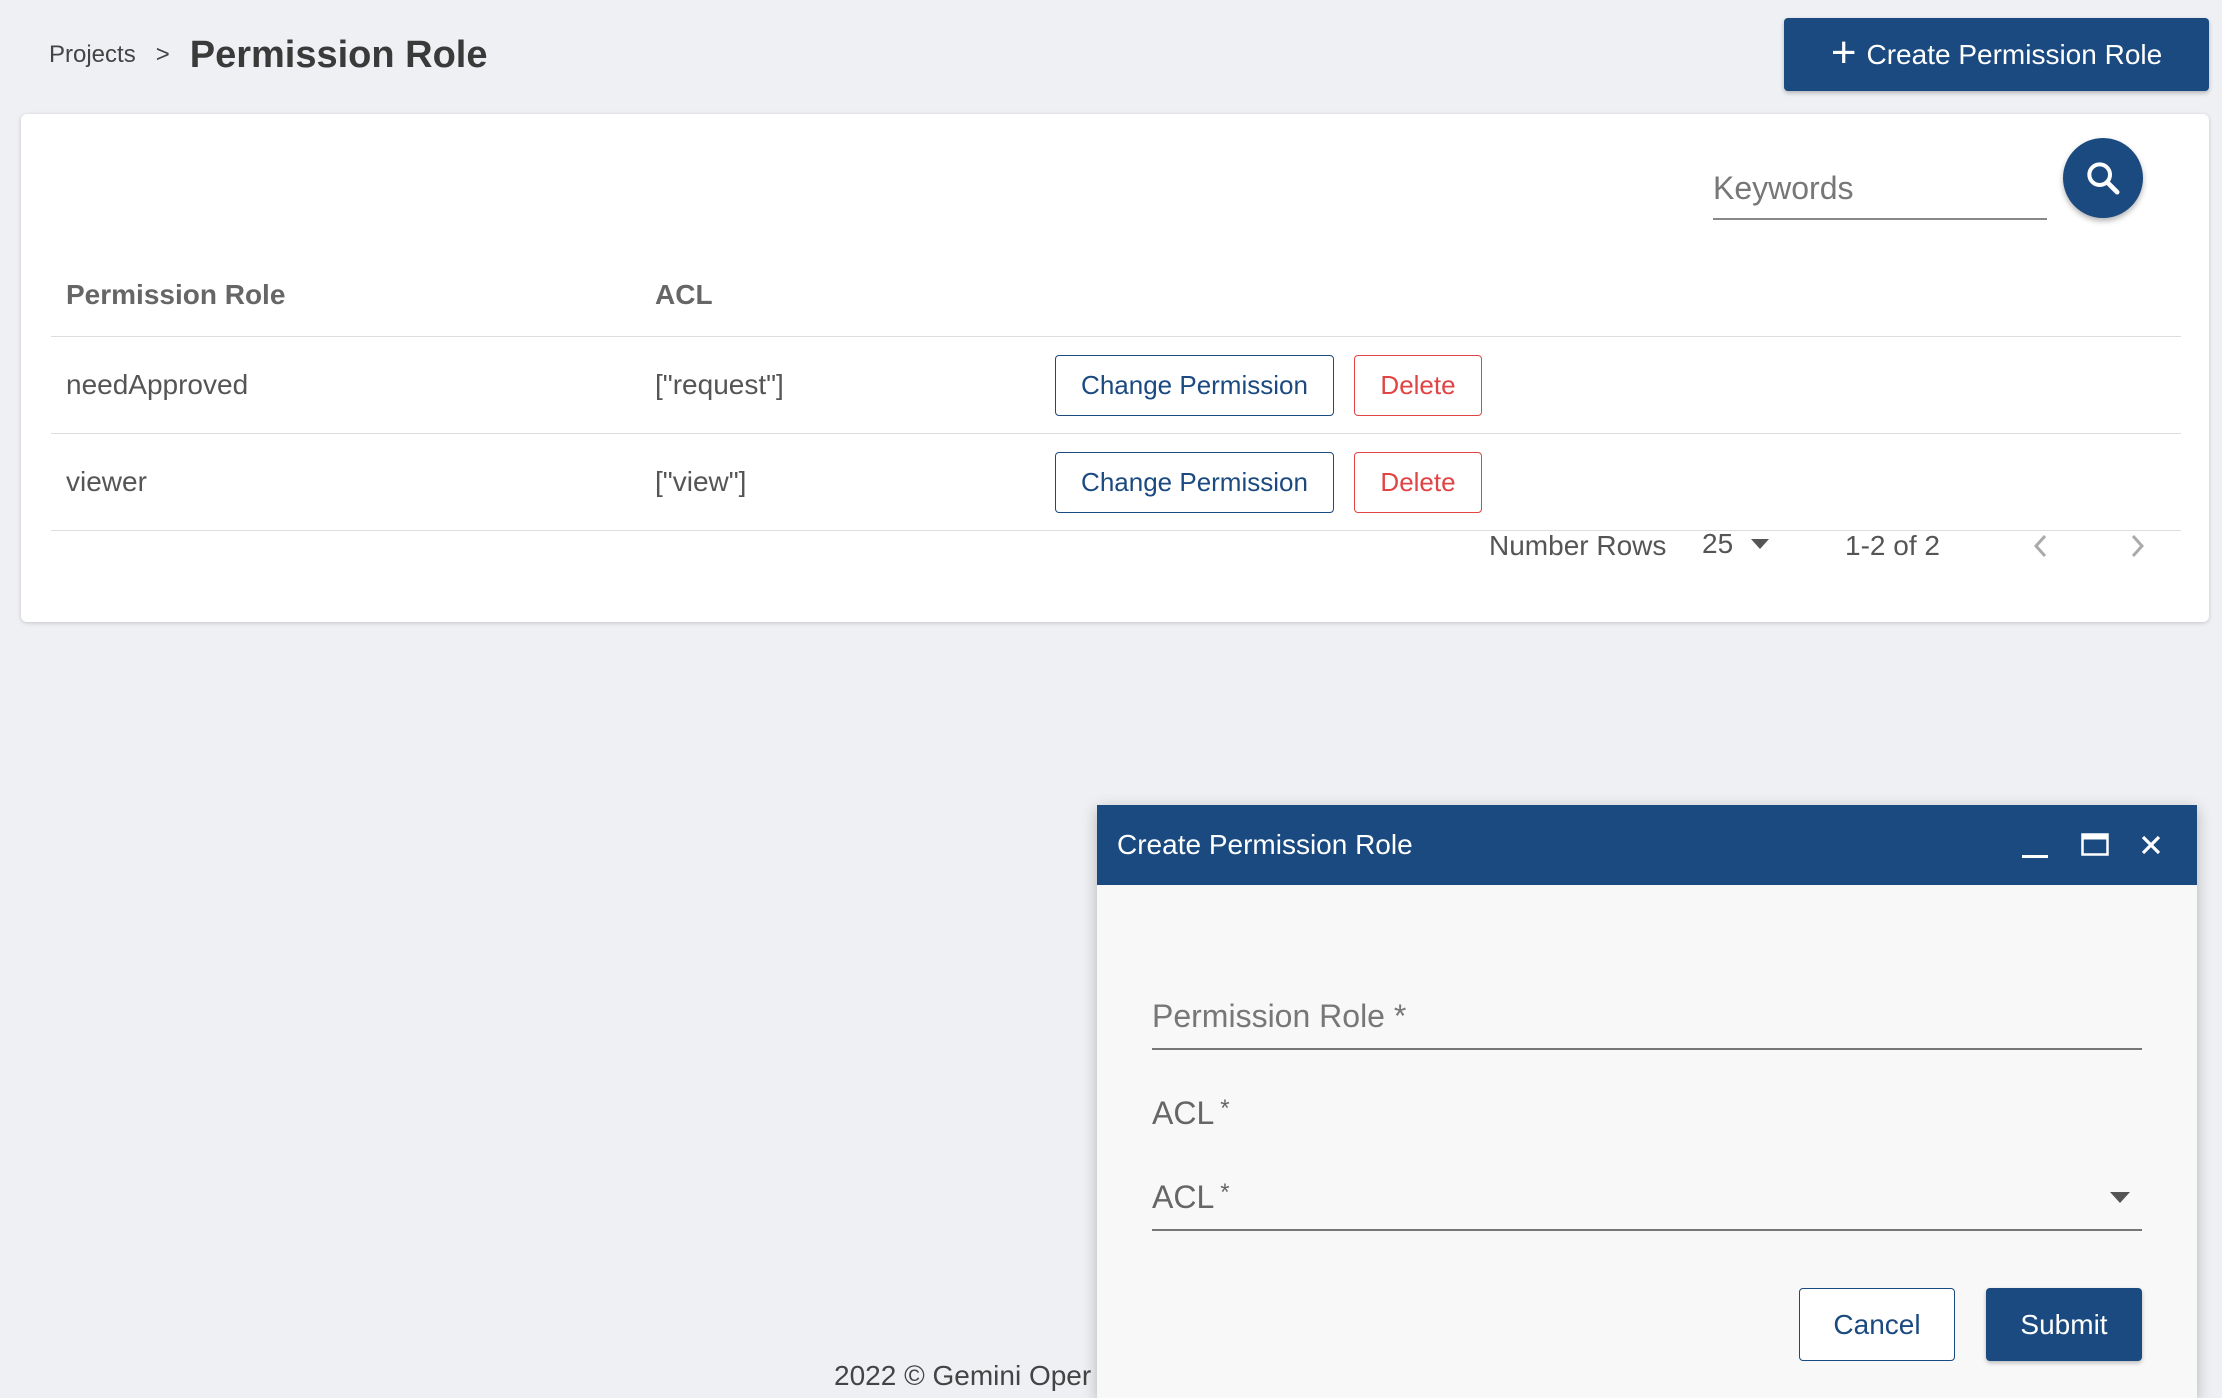 This screenshot has height=1398, width=2222. What do you see at coordinates (1265, 844) in the screenshot?
I see `dialog-title: Create Permission Role` at bounding box center [1265, 844].